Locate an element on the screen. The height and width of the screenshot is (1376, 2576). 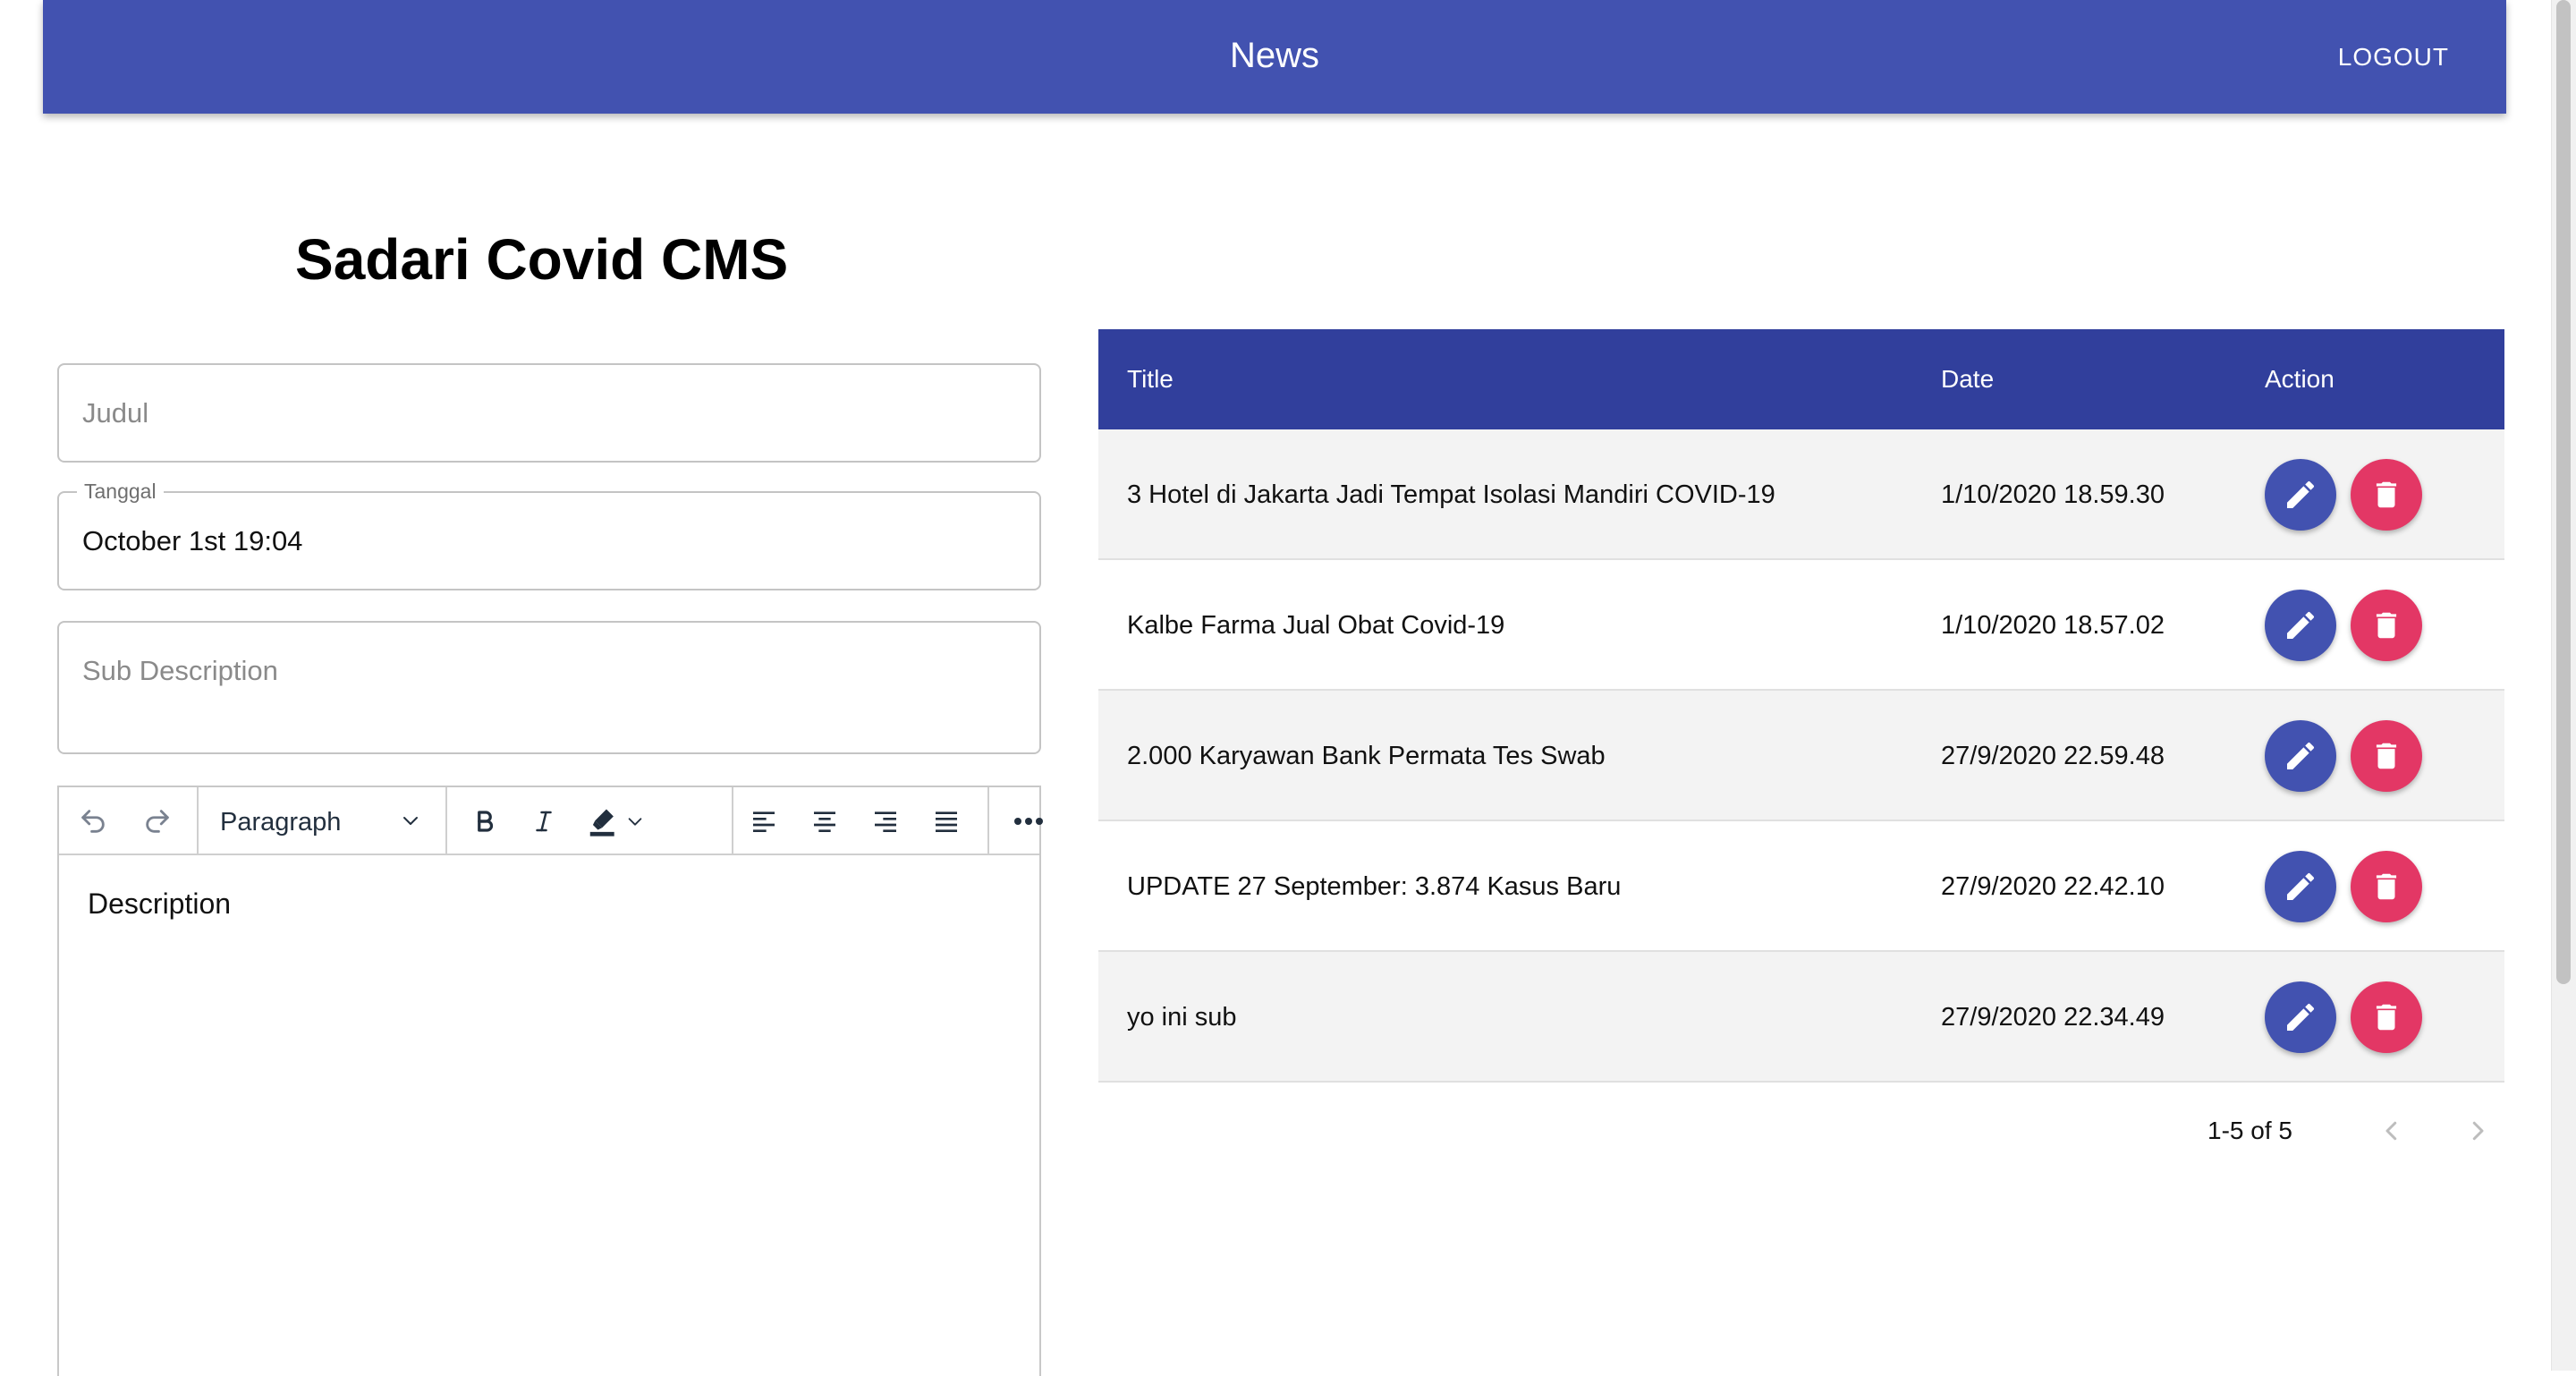
redo-icon is located at coordinates (157, 822).